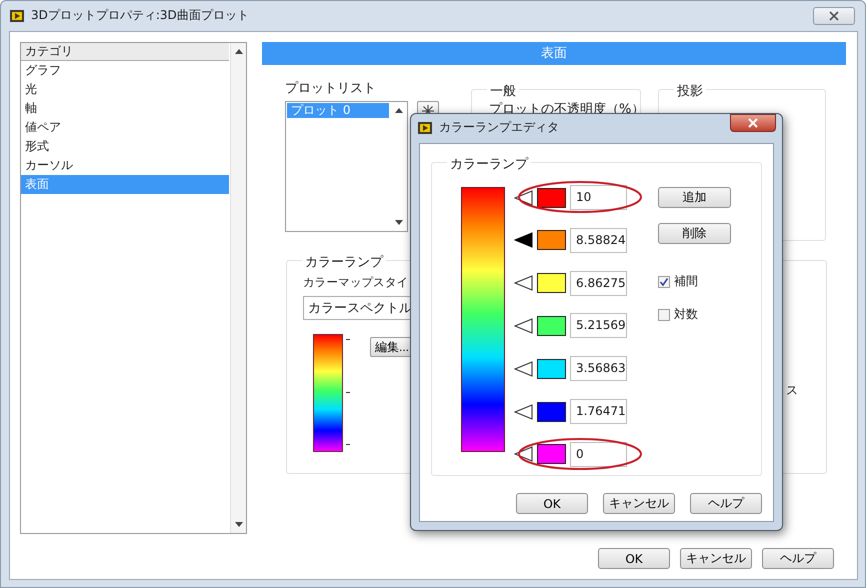 Image resolution: width=866 pixels, height=588 pixels. What do you see at coordinates (238, 288) in the screenshot?
I see `scrollbar` at bounding box center [238, 288].